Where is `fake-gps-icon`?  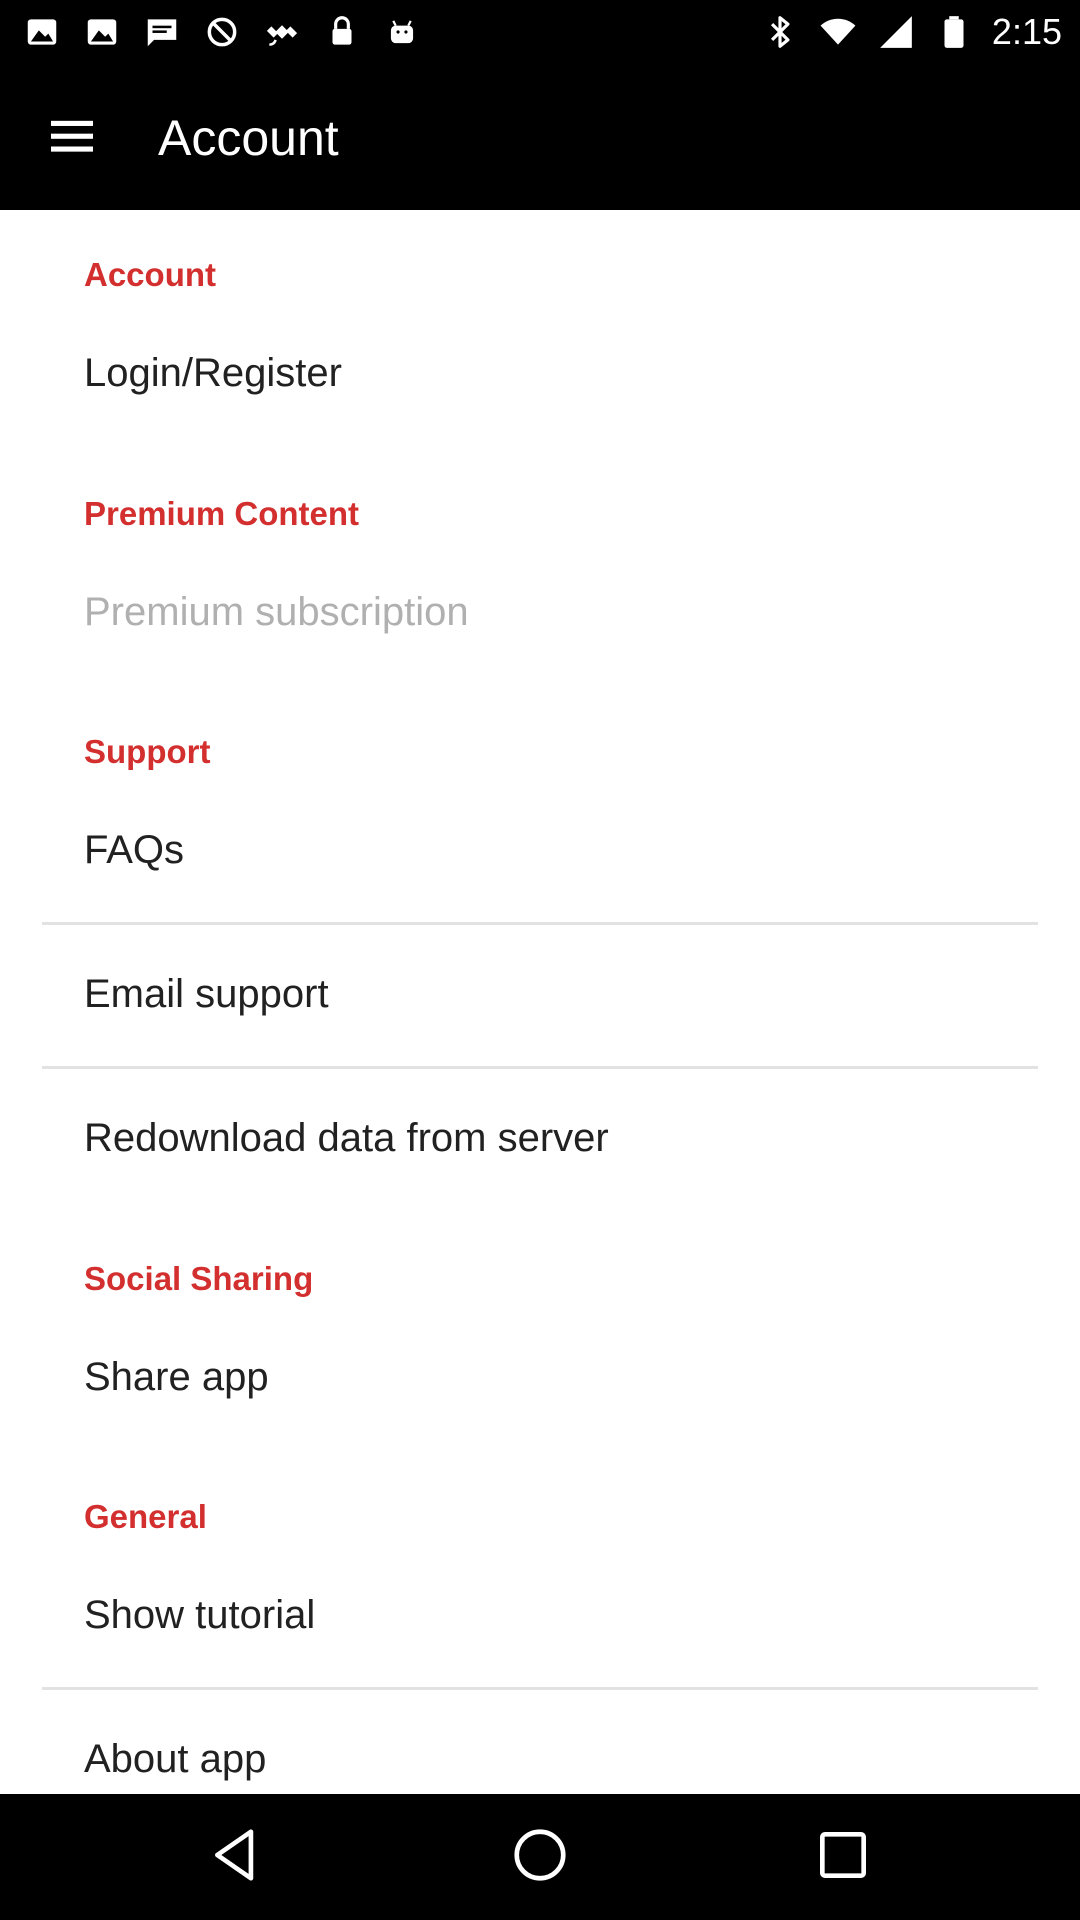
fake-gps-icon is located at coordinates (282, 32).